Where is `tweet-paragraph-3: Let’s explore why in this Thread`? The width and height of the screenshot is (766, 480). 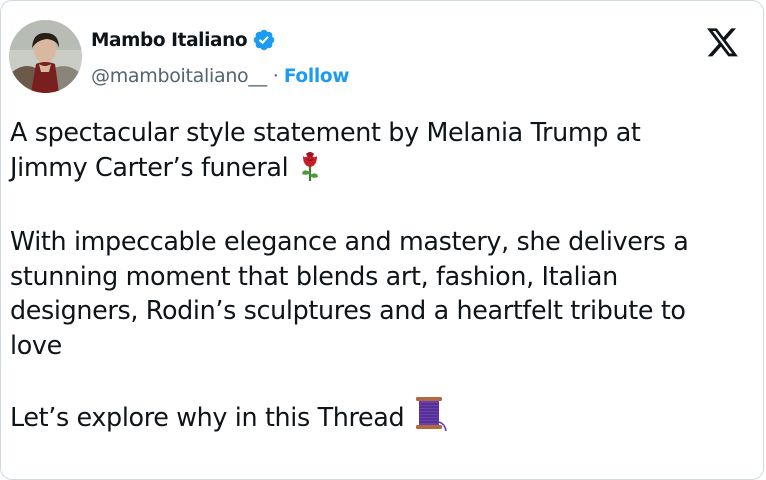 tweet-paragraph-3: Let’s explore why in this Thread is located at coordinates (380, 418).